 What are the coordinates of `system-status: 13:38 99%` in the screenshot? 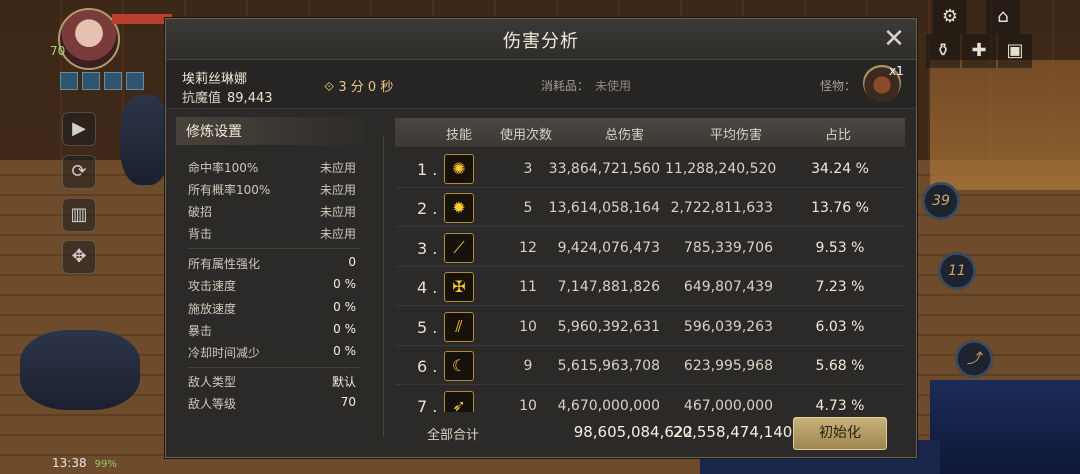 It's located at (84, 463).